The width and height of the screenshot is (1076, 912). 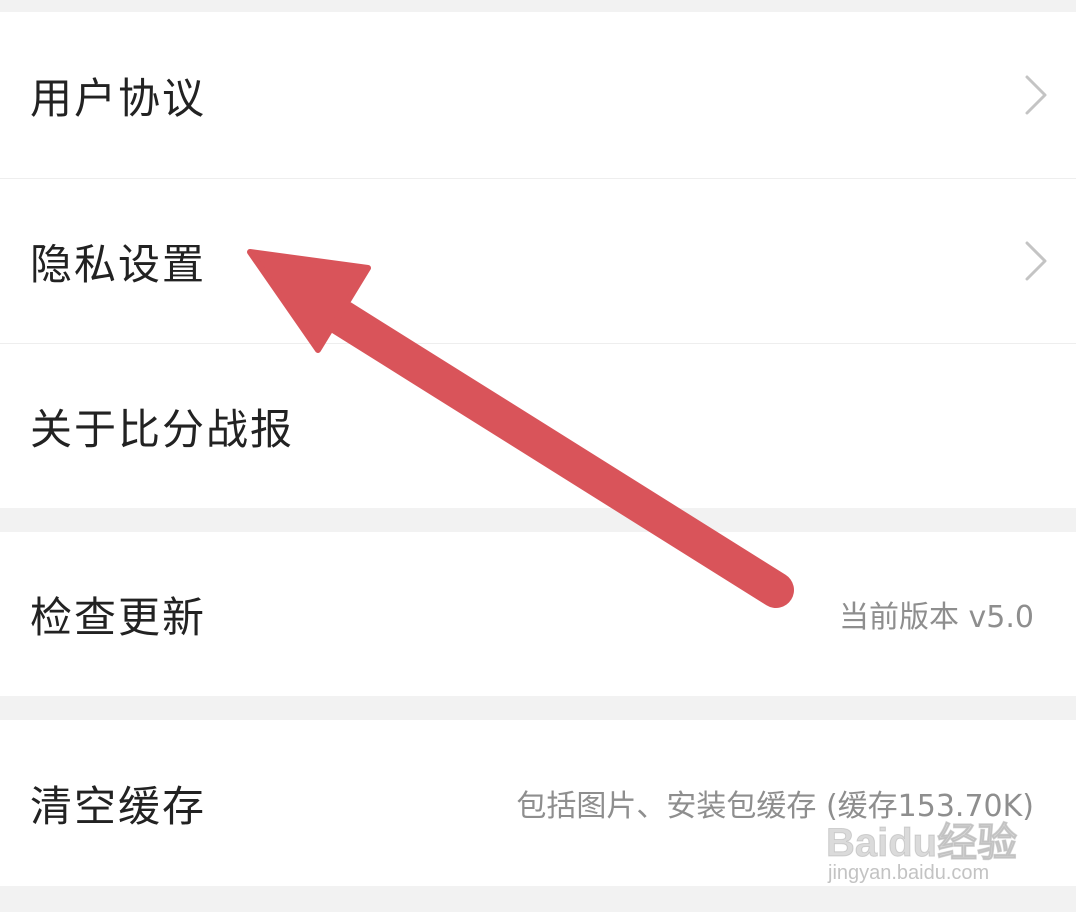 I want to click on check-update-label: 检查更新, so click(x=118, y=617).